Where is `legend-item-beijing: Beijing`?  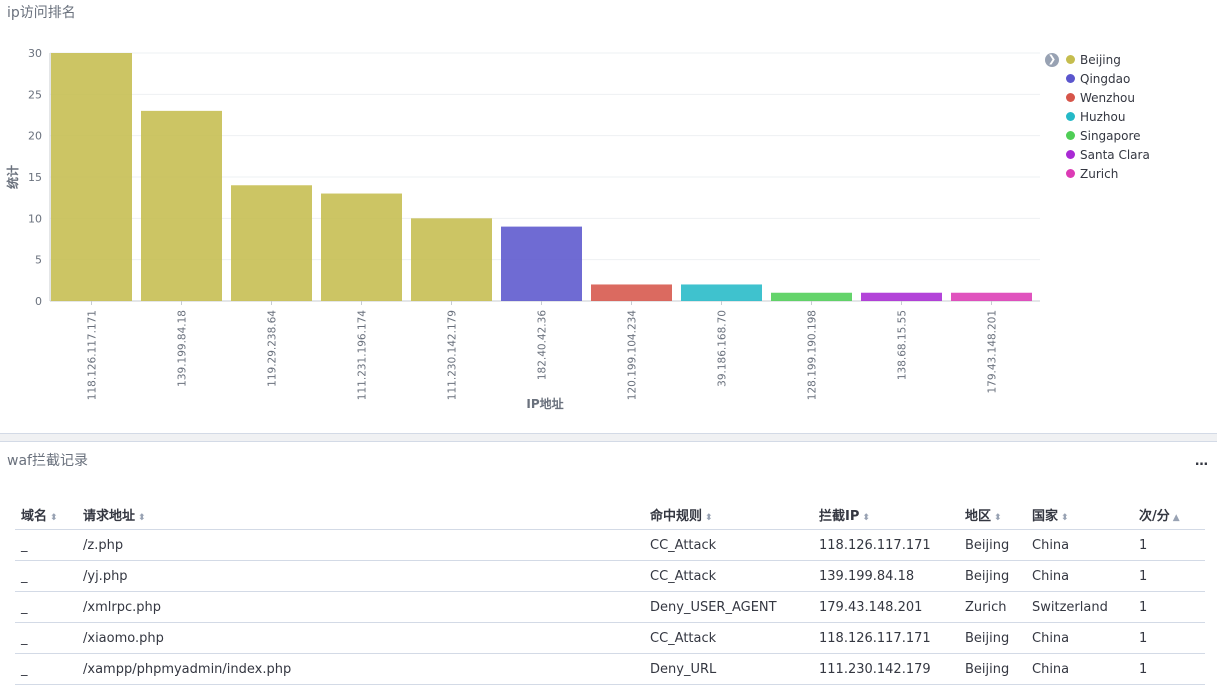 legend-item-beijing: Beijing is located at coordinates (1108, 59).